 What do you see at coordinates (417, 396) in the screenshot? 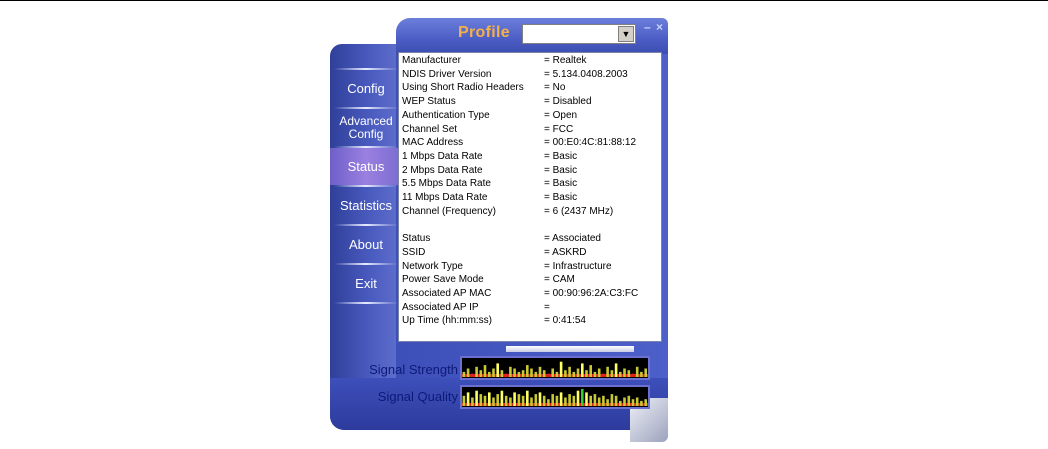
I see `signal-quality-label: Signal Quality` at bounding box center [417, 396].